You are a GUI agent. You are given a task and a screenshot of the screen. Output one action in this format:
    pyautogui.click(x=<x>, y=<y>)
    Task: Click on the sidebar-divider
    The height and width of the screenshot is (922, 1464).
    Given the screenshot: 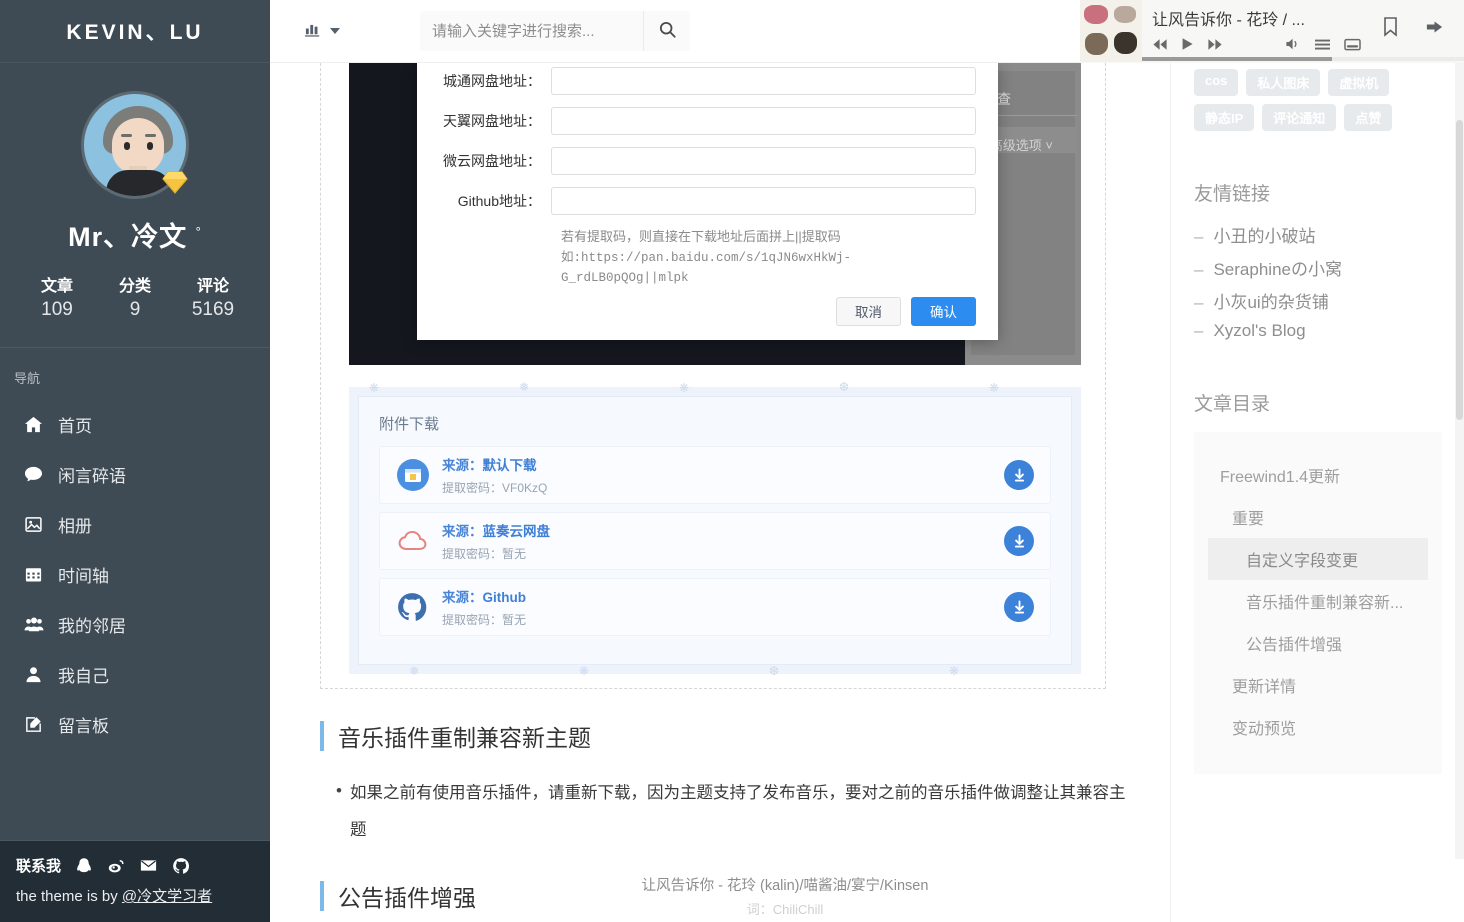 What is the action you would take?
    pyautogui.click(x=1170, y=492)
    